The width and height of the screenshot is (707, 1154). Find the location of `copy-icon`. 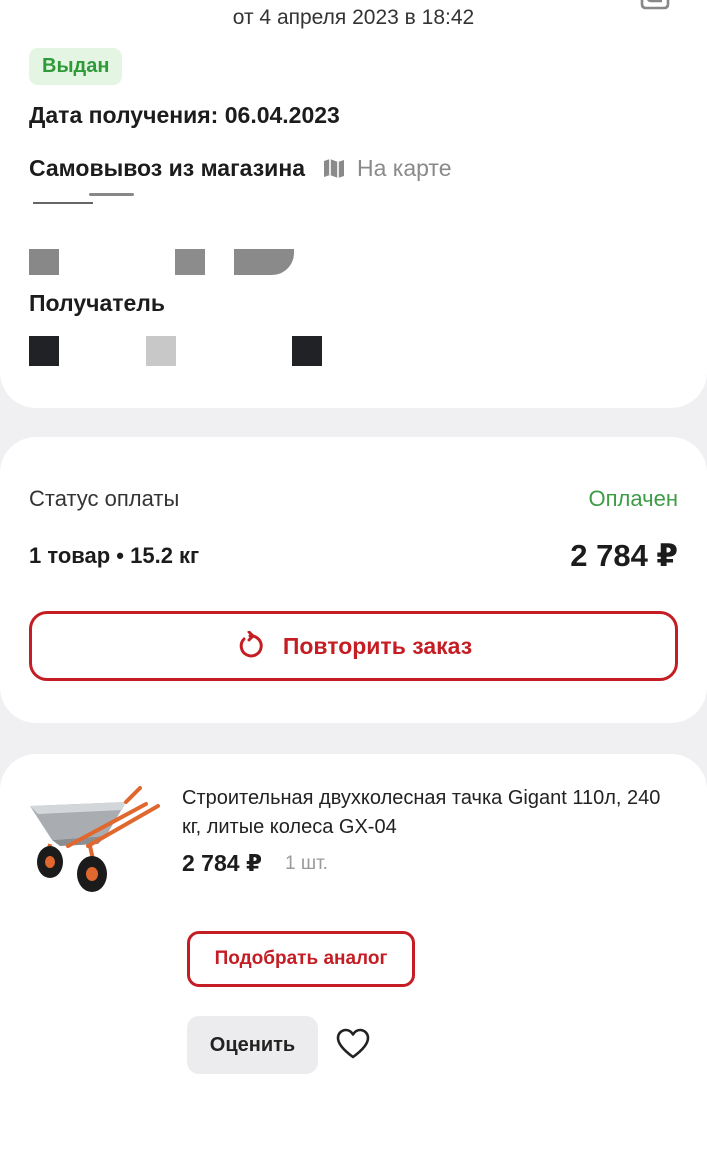

copy-icon is located at coordinates (655, 9).